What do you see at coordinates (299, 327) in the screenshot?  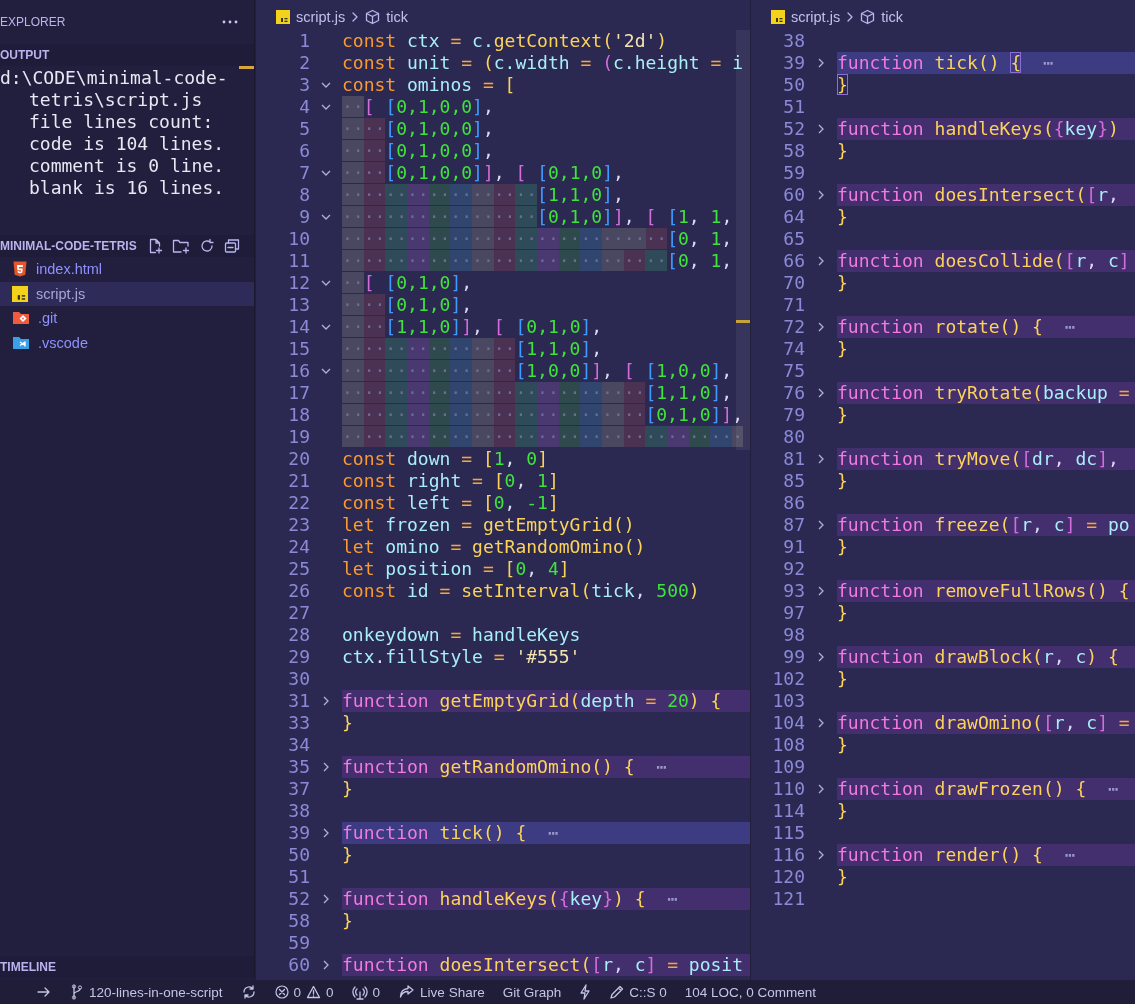 I see `line-number: 14` at bounding box center [299, 327].